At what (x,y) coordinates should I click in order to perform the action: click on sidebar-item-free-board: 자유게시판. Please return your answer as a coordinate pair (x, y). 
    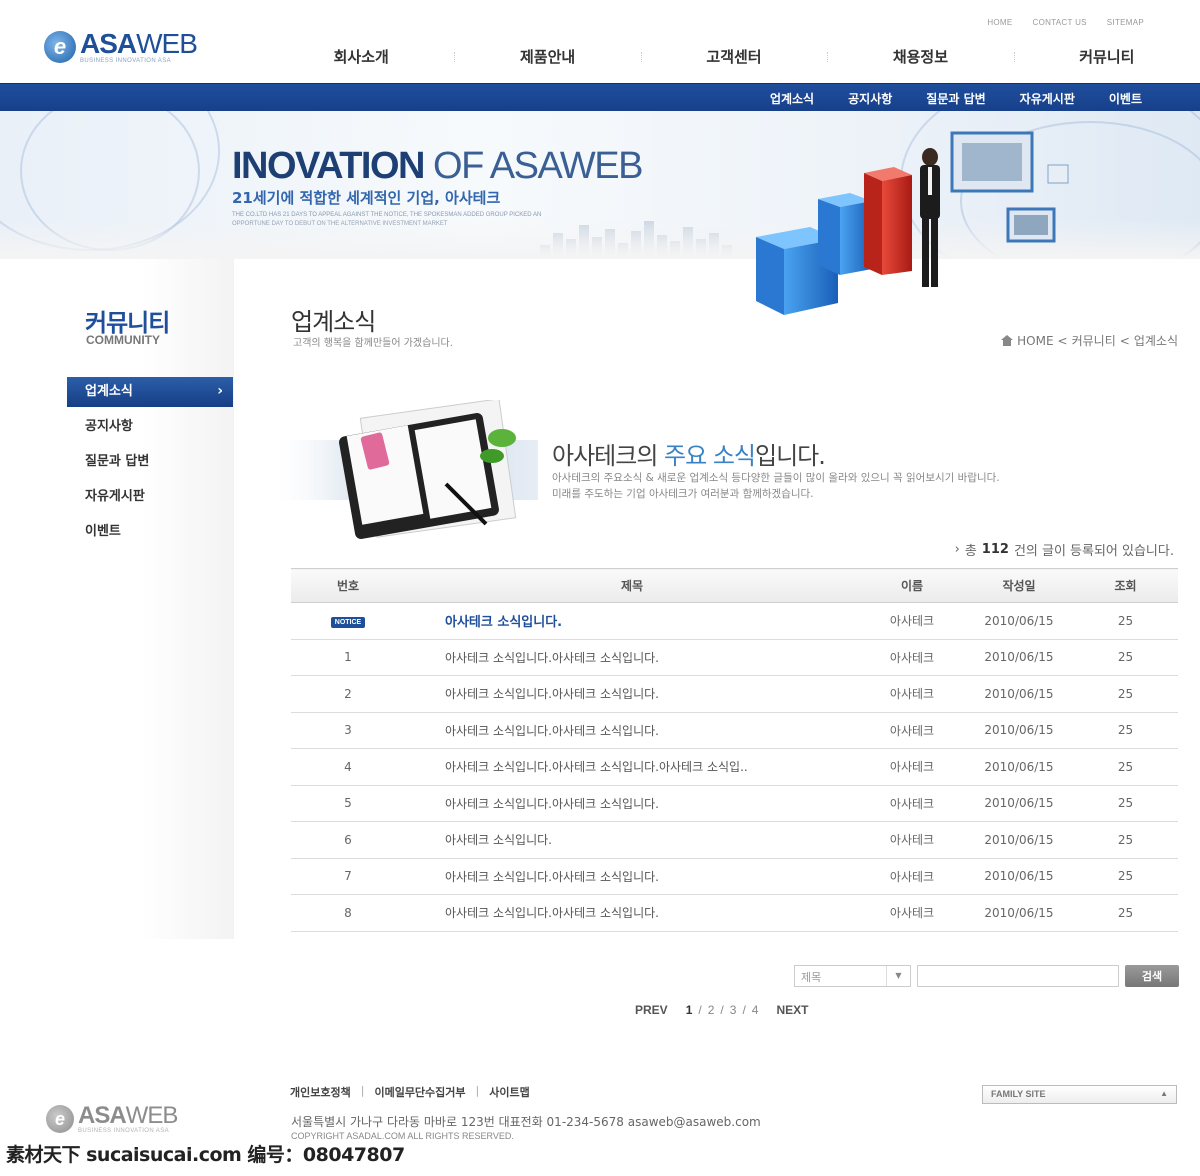
    Looking at the image, I should click on (150, 497).